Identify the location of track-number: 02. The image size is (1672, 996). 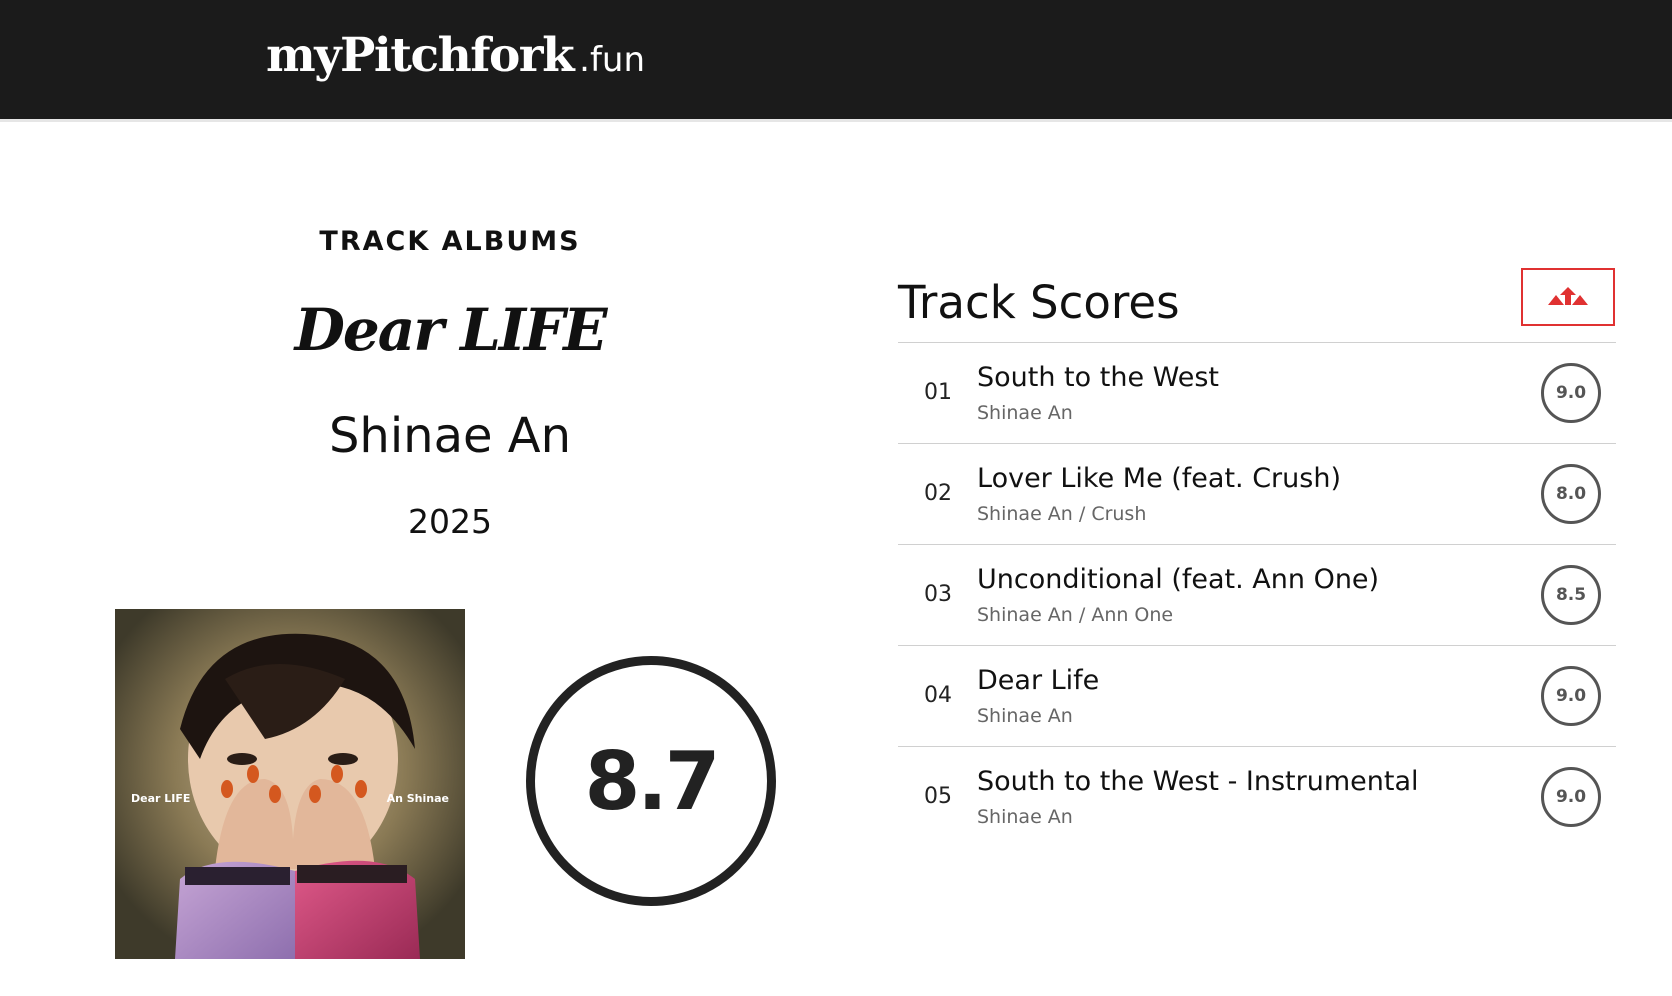
(938, 493).